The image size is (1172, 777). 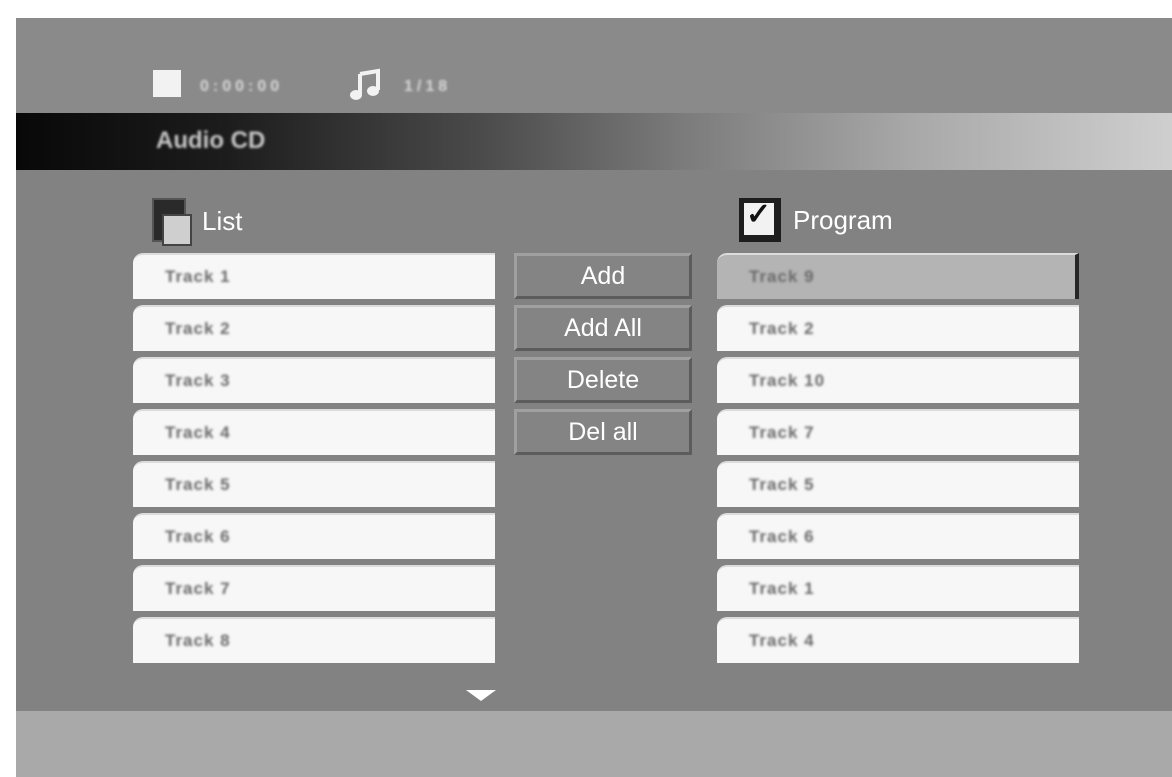 I want to click on delete-all-button: Del all, so click(x=603, y=432).